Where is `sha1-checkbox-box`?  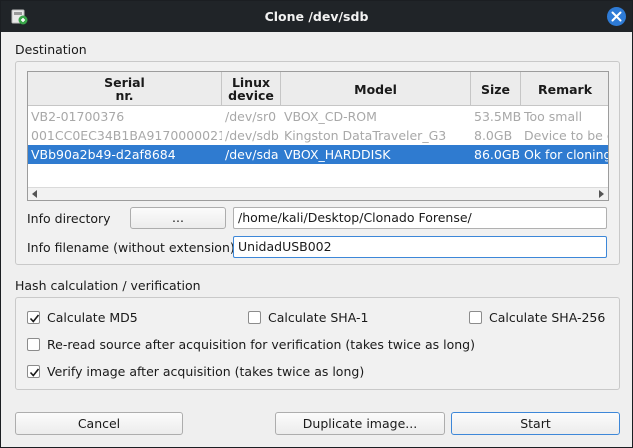
sha1-checkbox-box is located at coordinates (254, 317).